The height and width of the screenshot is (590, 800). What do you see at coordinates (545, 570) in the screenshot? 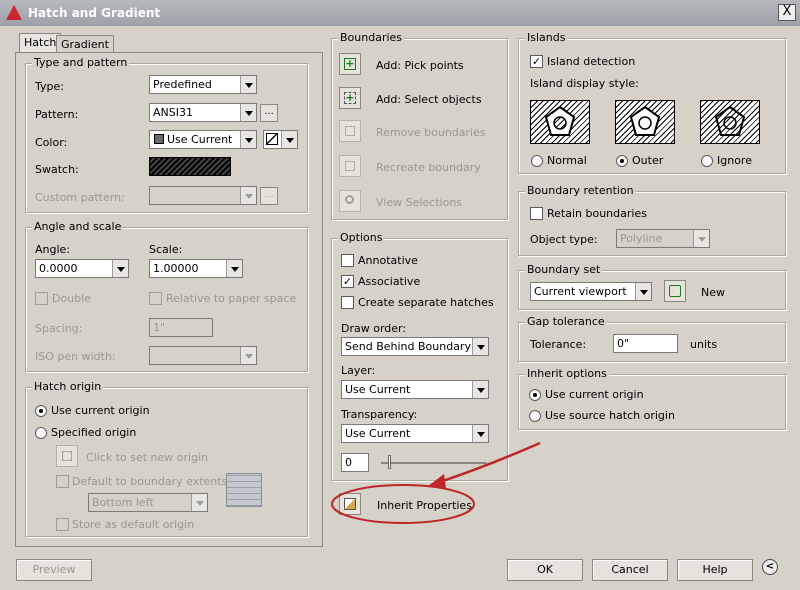
I see `ok-button: OK` at bounding box center [545, 570].